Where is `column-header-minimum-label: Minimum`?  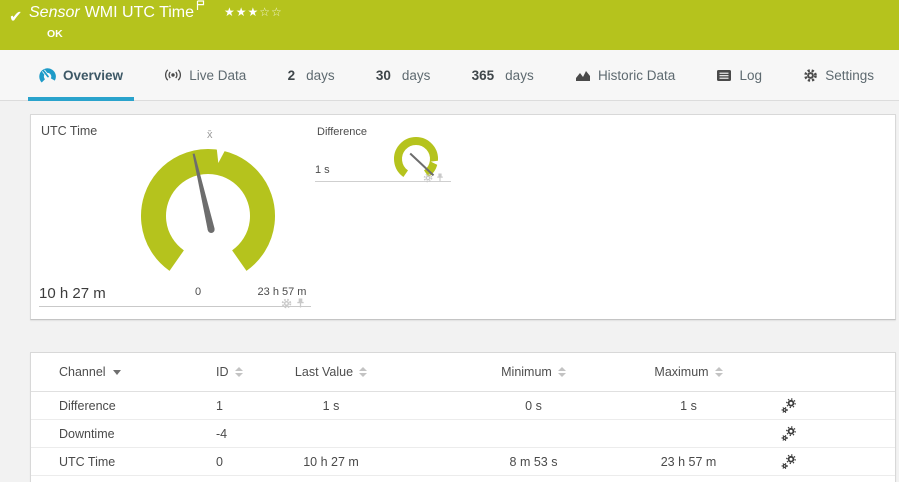
column-header-minimum-label: Minimum is located at coordinates (526, 372).